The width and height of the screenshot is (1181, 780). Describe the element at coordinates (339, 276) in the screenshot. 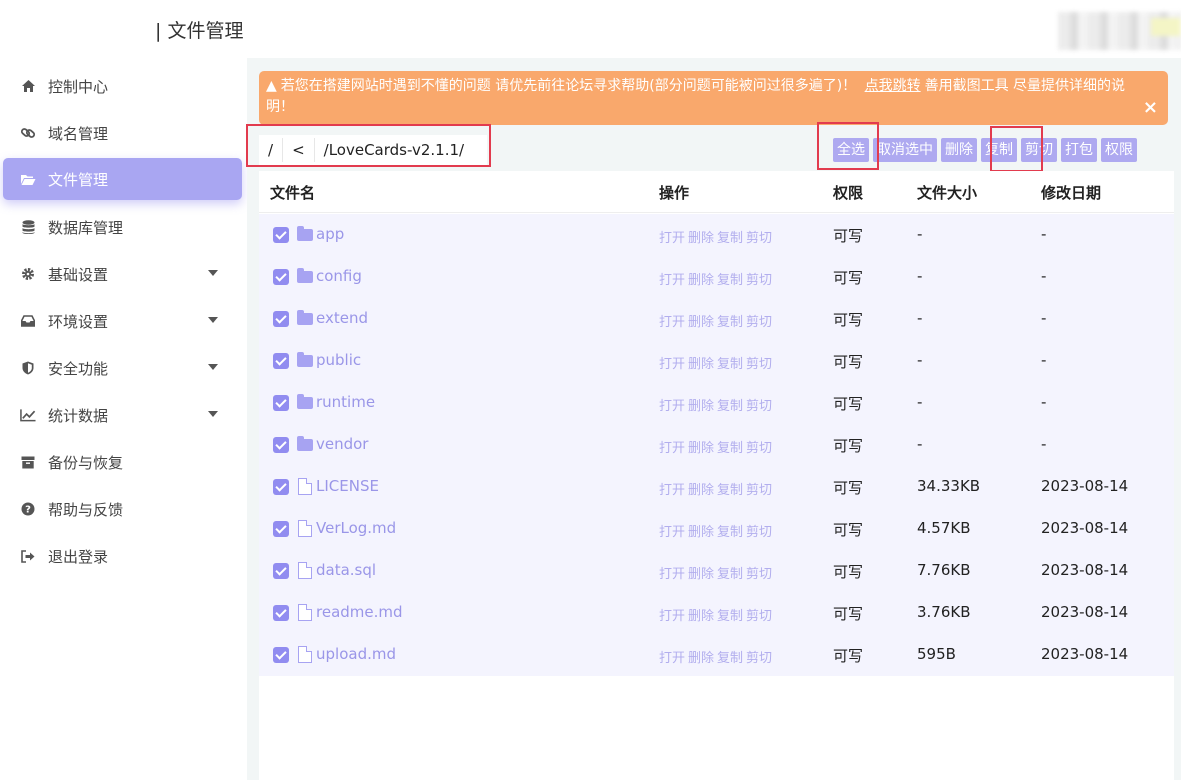

I see `file-name: config` at that location.